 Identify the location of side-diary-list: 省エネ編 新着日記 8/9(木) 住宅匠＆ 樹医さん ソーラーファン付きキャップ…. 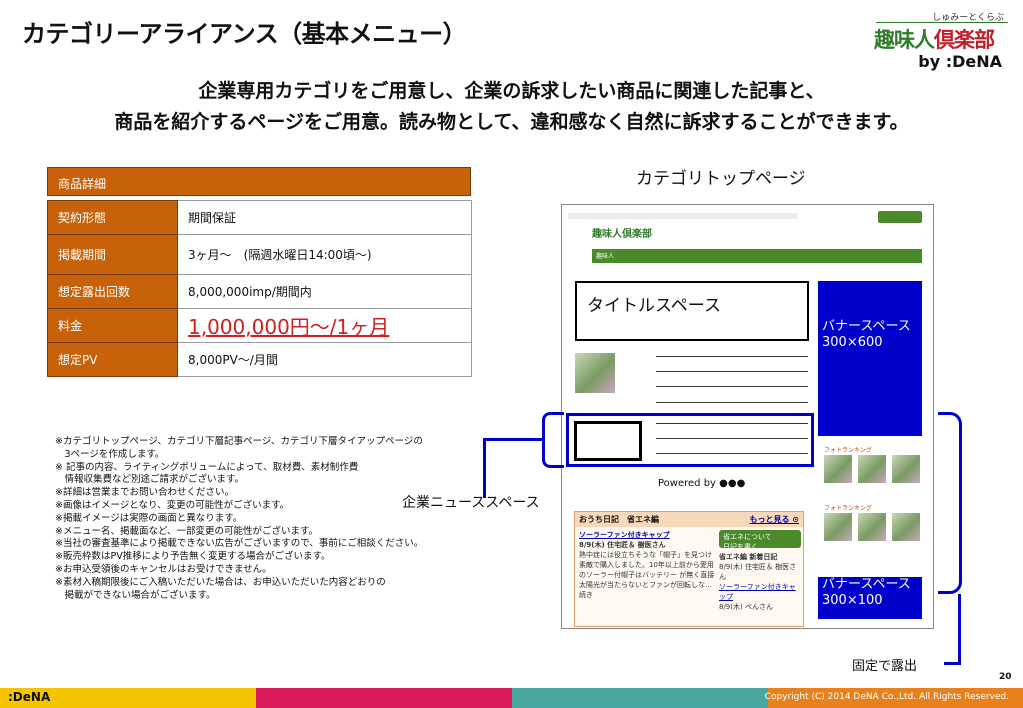
(758, 582).